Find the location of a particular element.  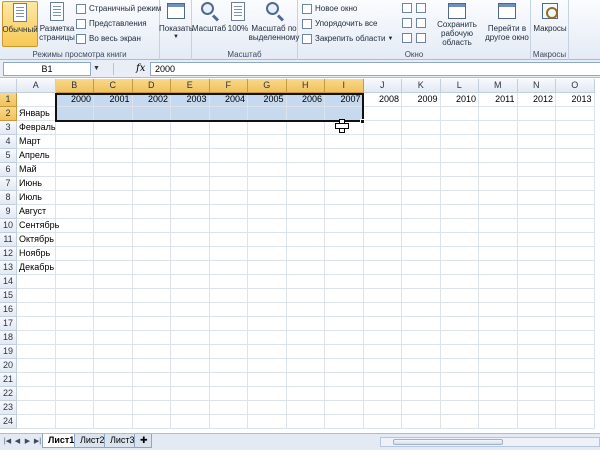

cell-c22 is located at coordinates (113, 394).